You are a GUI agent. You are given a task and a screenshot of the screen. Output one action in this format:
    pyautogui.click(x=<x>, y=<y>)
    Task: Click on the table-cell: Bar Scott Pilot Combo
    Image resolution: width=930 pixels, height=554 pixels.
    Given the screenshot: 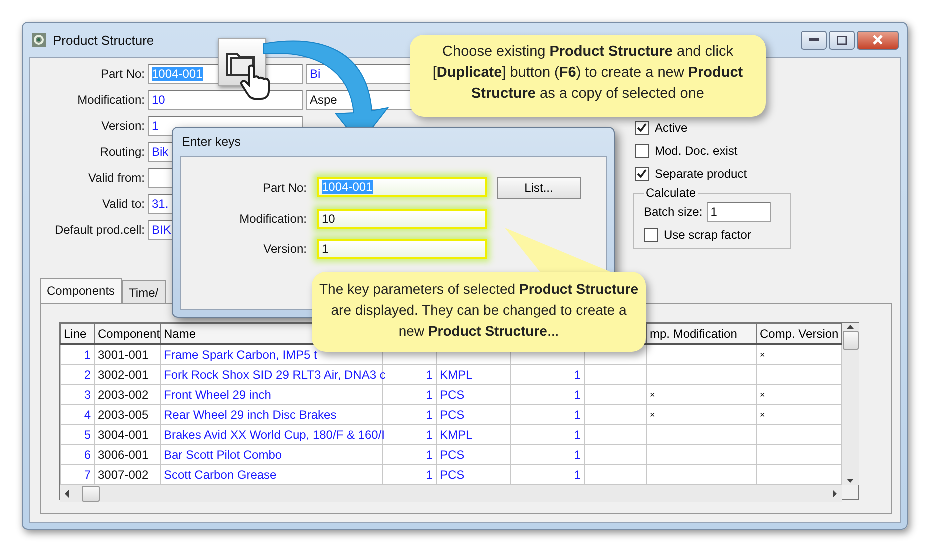 What is the action you would take?
    pyautogui.click(x=271, y=454)
    